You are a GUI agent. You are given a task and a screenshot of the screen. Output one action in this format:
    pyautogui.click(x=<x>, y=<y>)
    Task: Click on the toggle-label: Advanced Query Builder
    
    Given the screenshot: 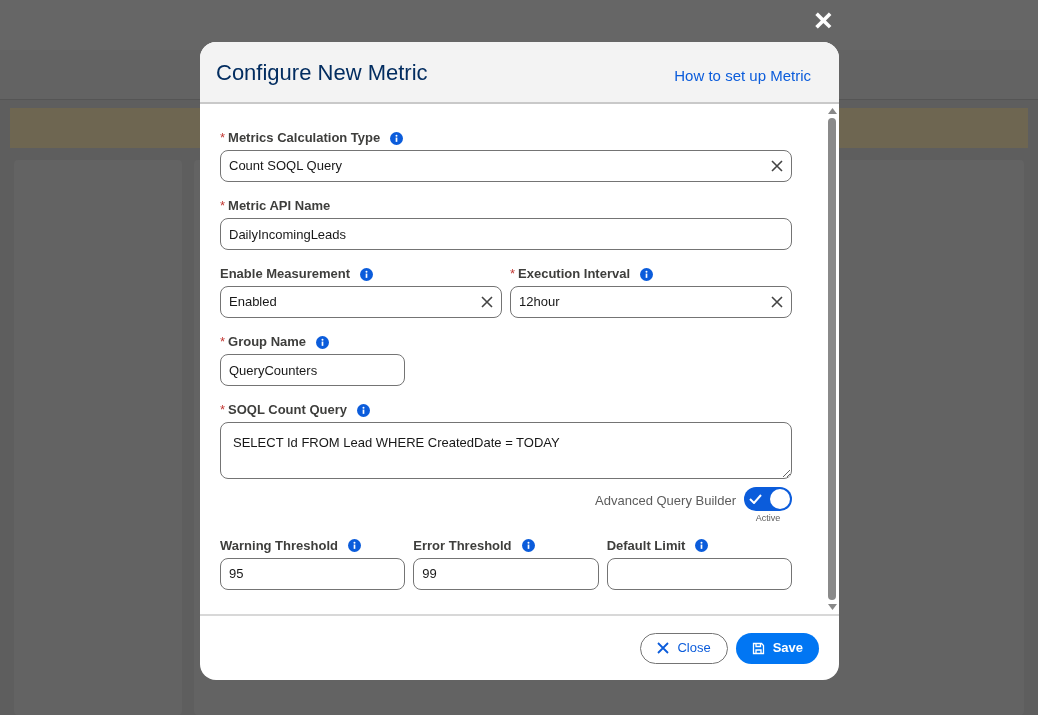 What is the action you would take?
    pyautogui.click(x=665, y=501)
    